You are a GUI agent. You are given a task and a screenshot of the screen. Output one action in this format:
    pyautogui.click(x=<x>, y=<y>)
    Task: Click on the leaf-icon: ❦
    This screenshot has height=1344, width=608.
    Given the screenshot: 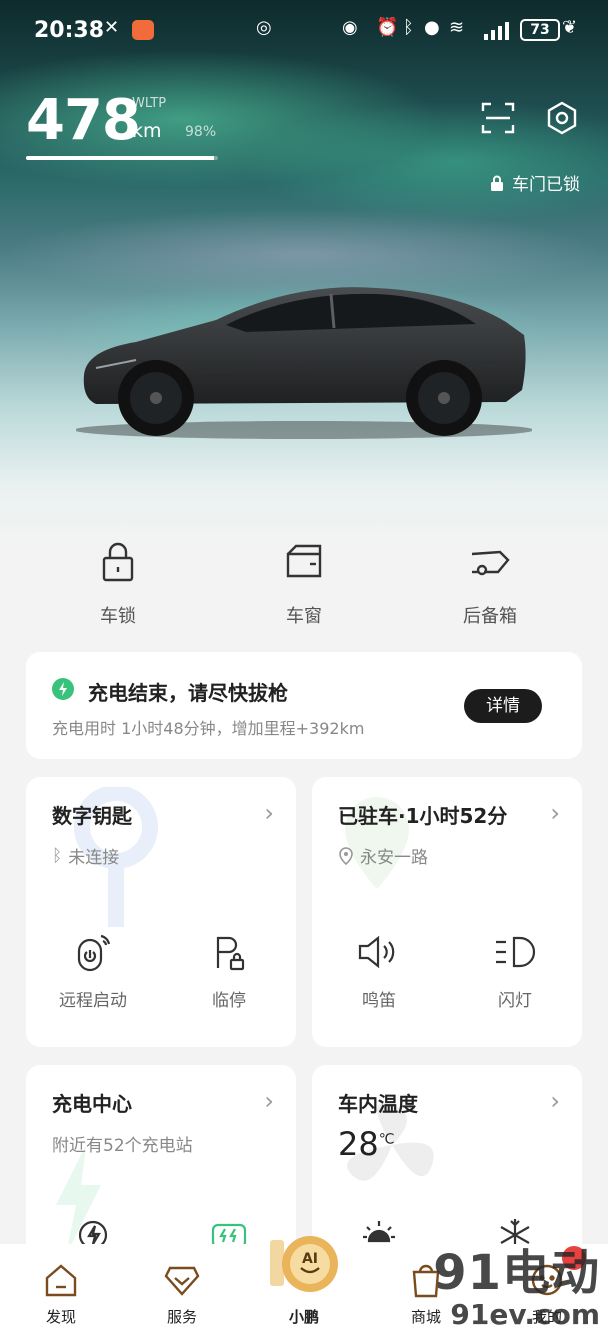 What is the action you would take?
    pyautogui.click(x=570, y=27)
    